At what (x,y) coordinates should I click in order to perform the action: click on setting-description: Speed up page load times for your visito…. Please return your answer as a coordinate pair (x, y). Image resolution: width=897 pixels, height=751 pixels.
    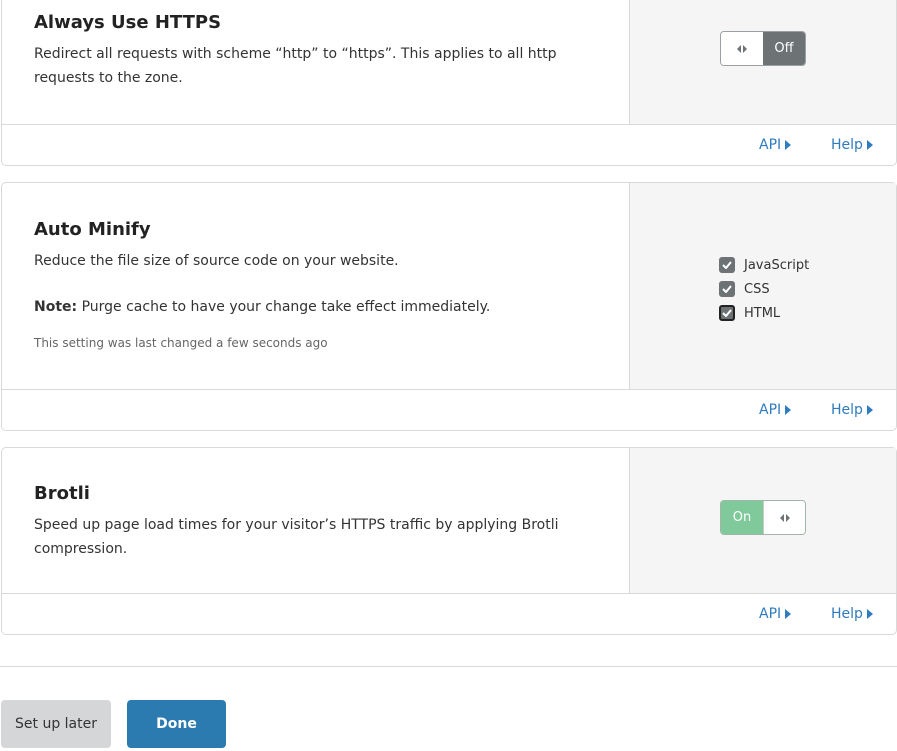
    Looking at the image, I should click on (296, 537).